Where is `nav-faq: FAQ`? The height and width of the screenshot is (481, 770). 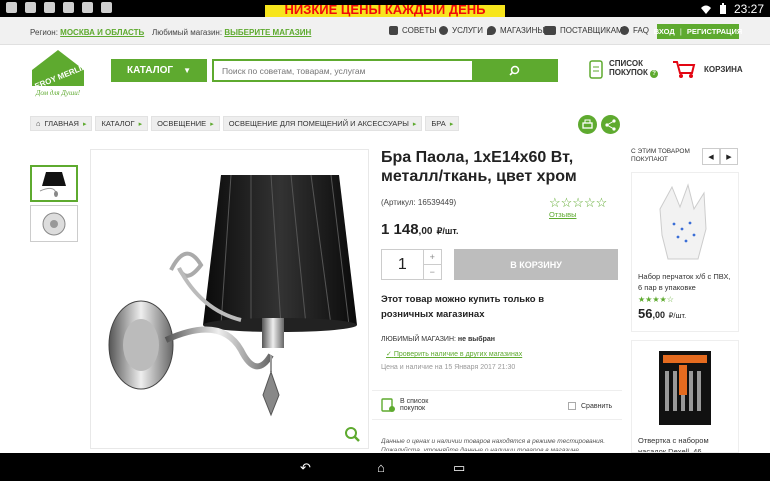 nav-faq: FAQ is located at coordinates (634, 30).